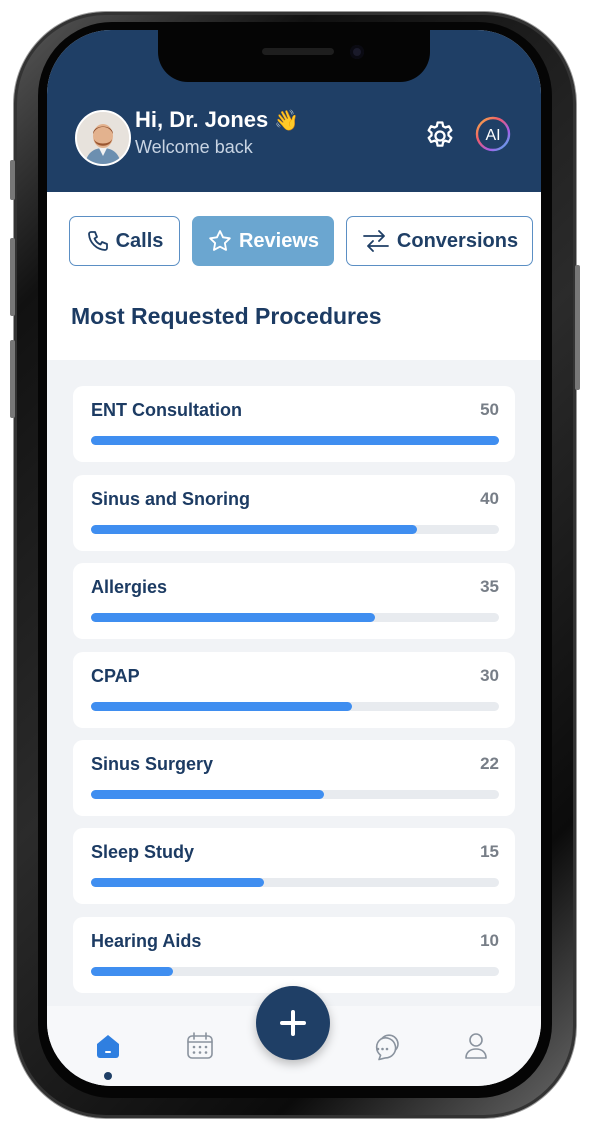 The height and width of the screenshot is (1129, 590). Describe the element at coordinates (357, 52) in the screenshot. I see `front-camera` at that location.